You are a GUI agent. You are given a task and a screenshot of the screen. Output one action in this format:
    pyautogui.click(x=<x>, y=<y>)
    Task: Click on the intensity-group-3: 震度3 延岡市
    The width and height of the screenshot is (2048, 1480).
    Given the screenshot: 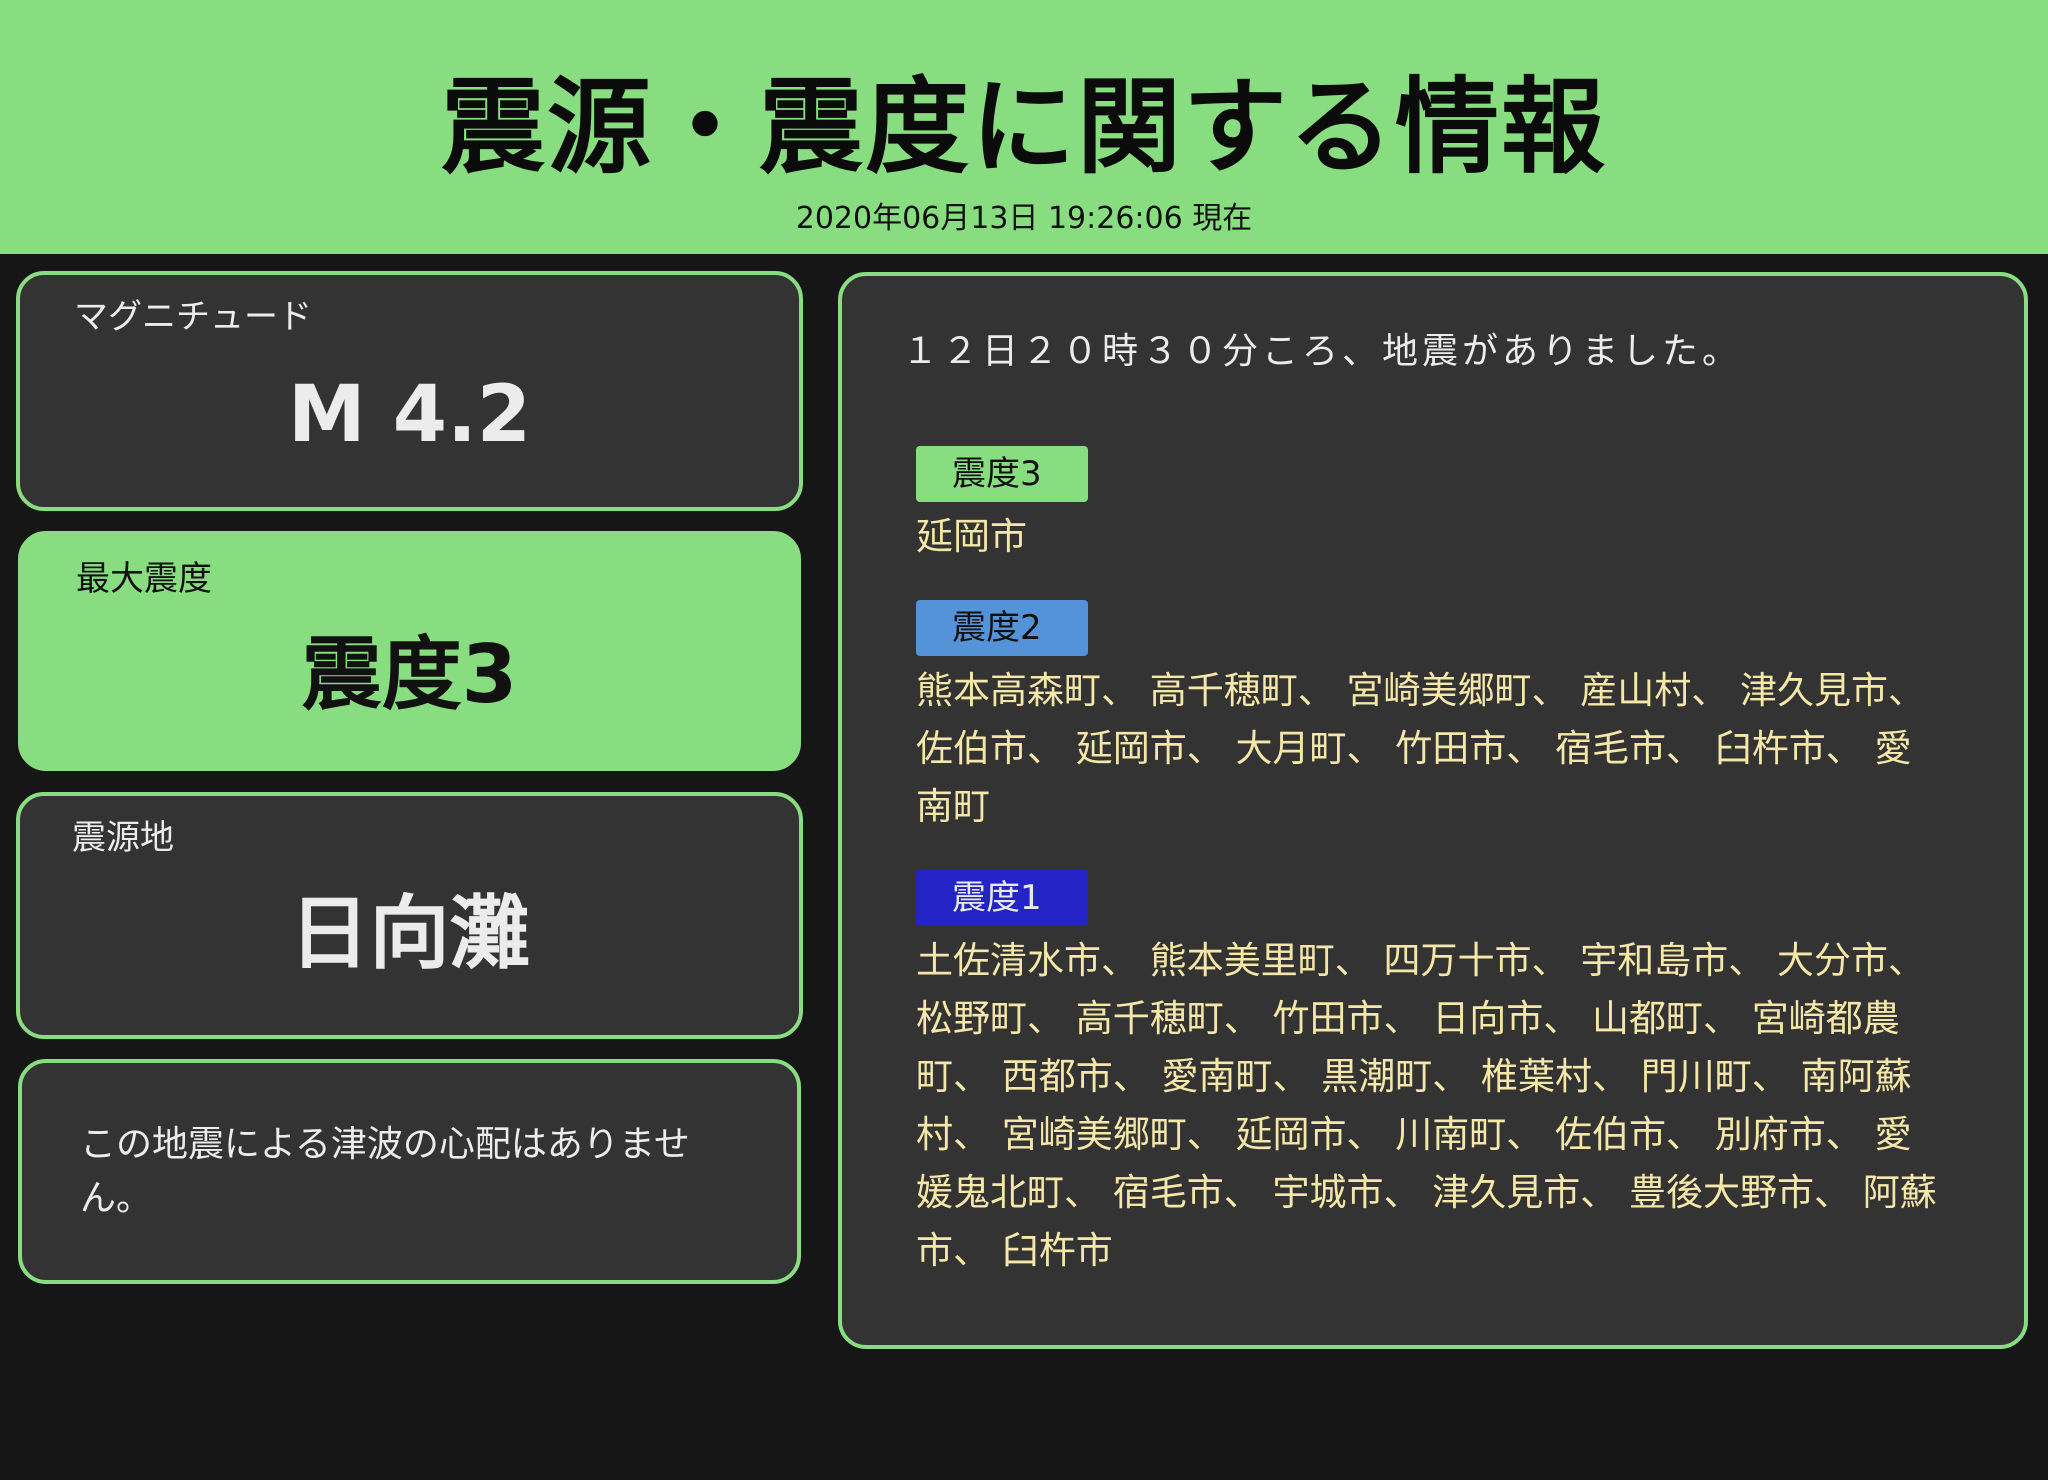 What is the action you would take?
    pyautogui.click(x=1432, y=506)
    